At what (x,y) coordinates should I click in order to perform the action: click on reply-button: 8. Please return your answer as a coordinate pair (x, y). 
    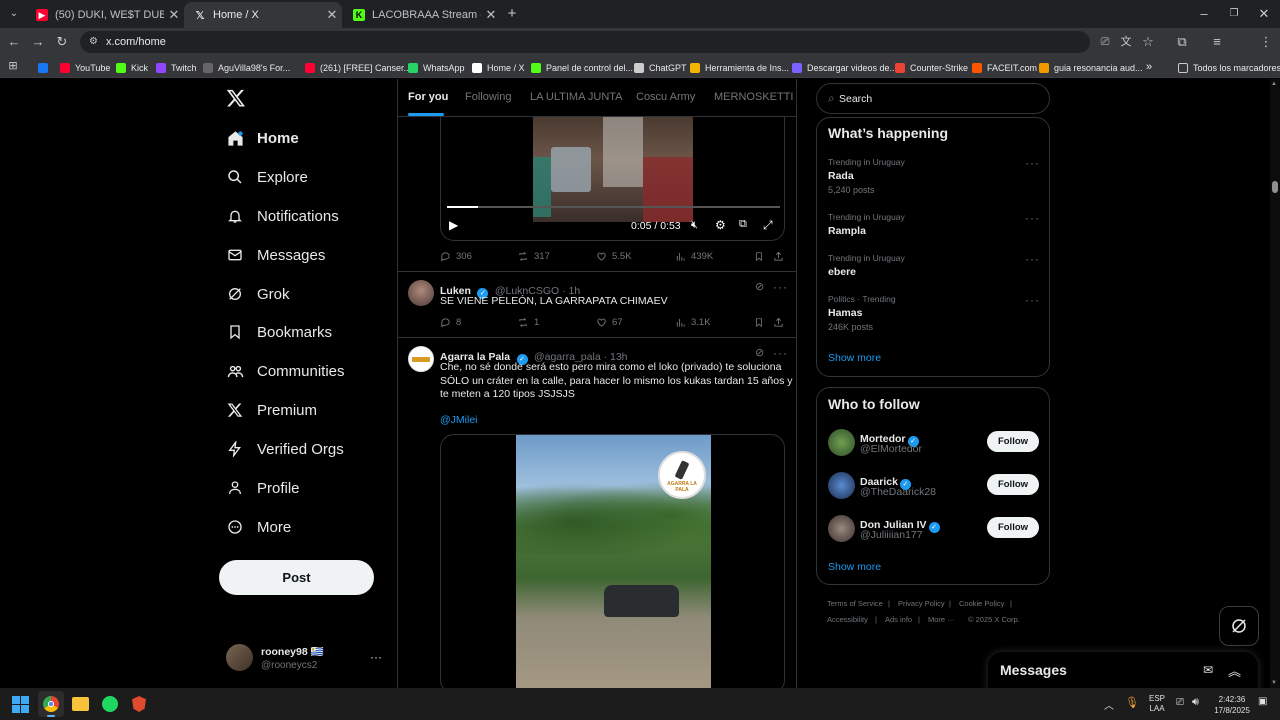
    Looking at the image, I should click on (450, 322).